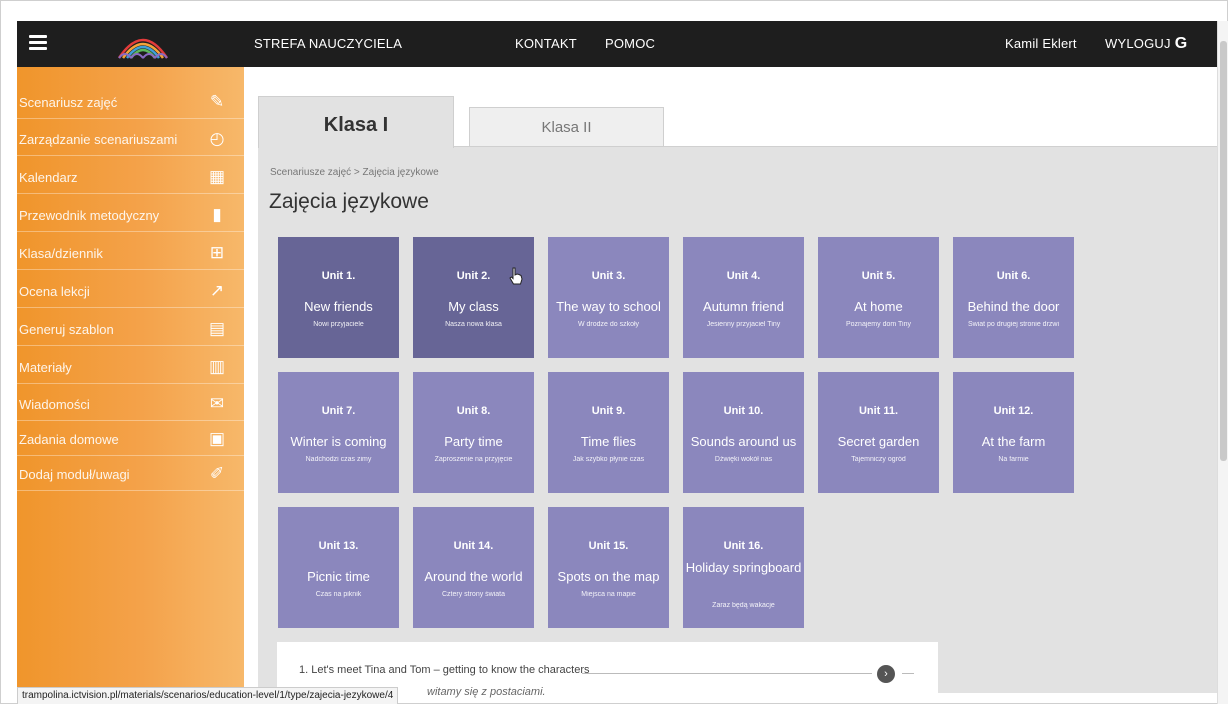 This screenshot has width=1228, height=704. I want to click on unit-title: New friends, so click(338, 306).